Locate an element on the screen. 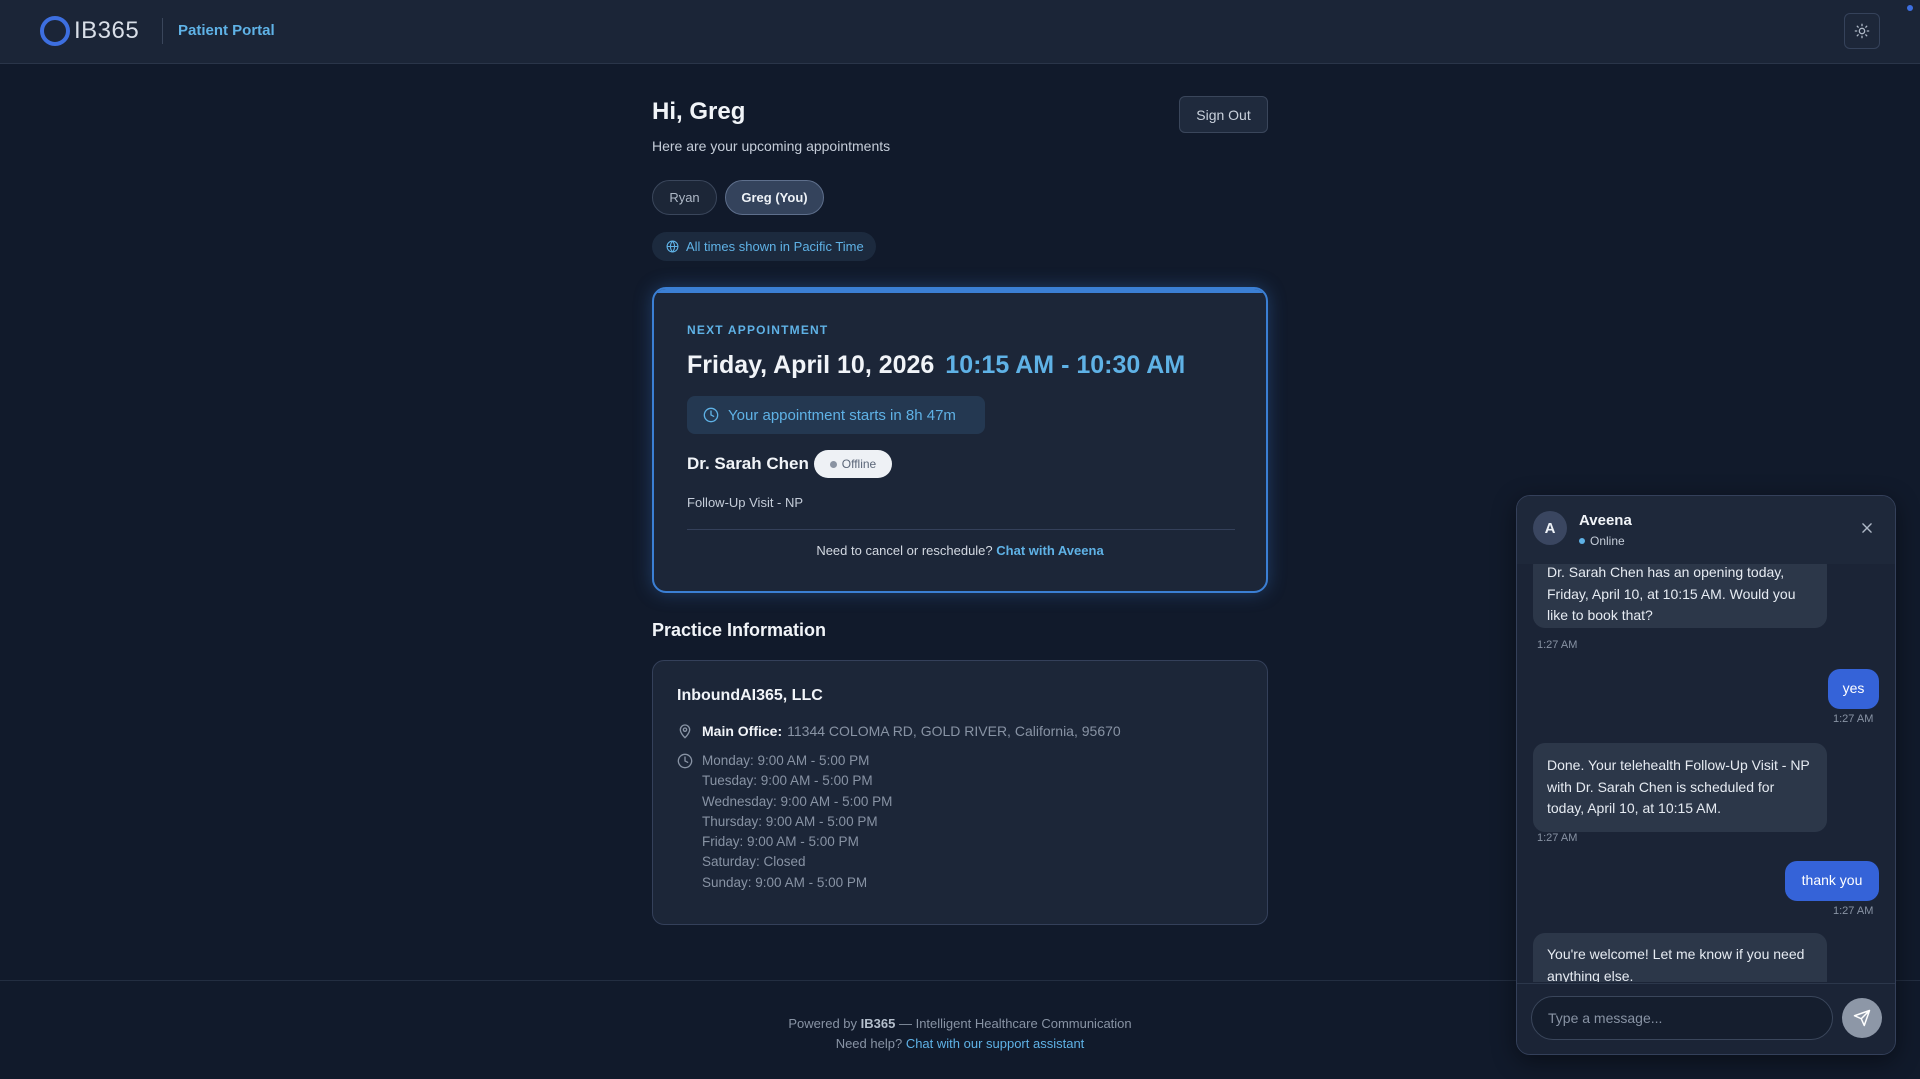  timezone-note: All times shown in Pacific Time is located at coordinates (764, 246).